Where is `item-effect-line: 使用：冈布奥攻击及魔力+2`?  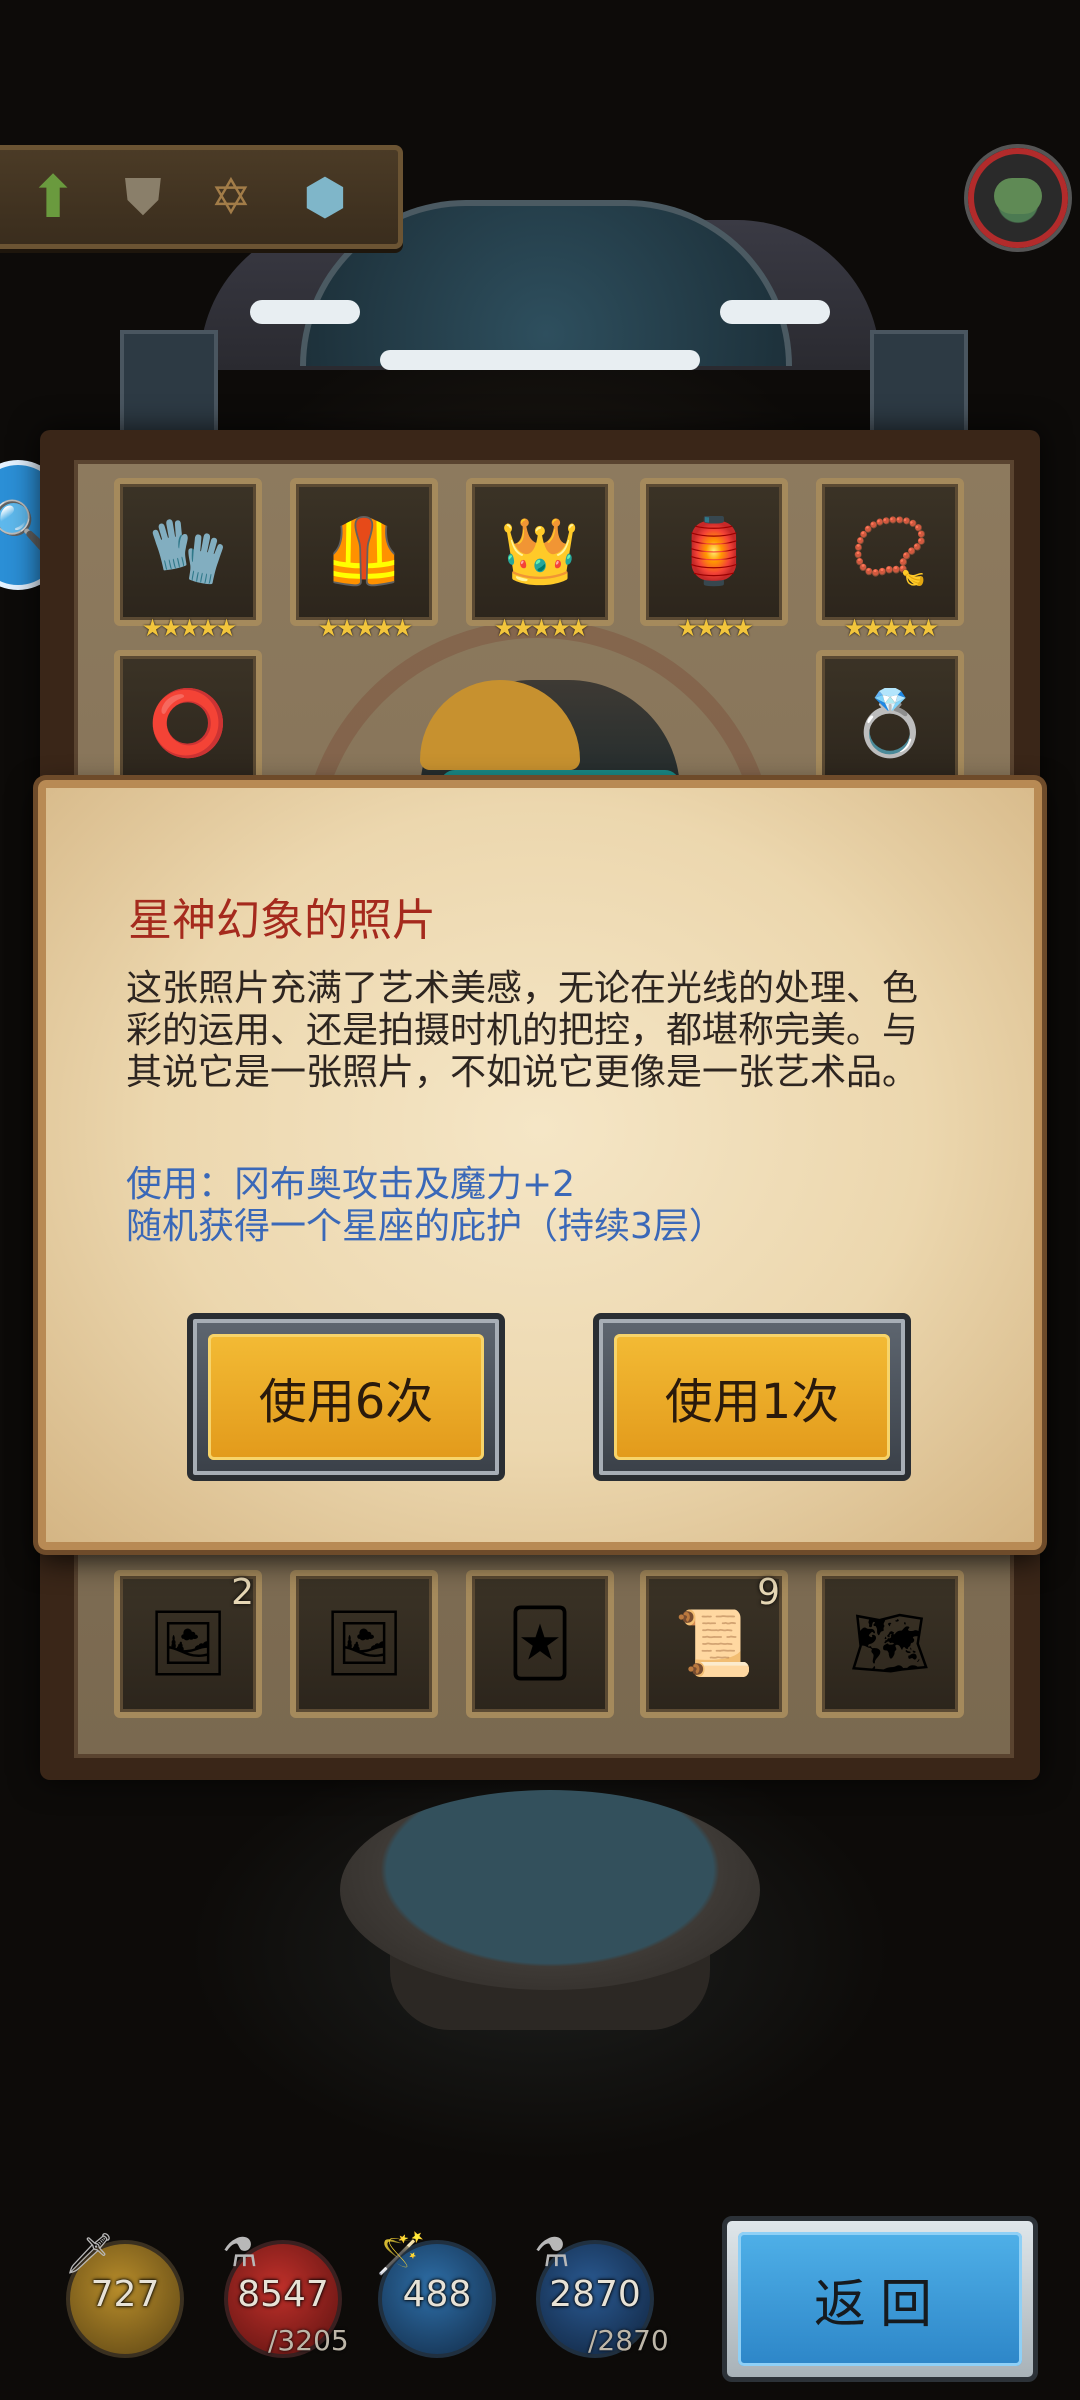
item-effect-line: 使用：冈布奥攻击及魔力+2 is located at coordinates (351, 1184).